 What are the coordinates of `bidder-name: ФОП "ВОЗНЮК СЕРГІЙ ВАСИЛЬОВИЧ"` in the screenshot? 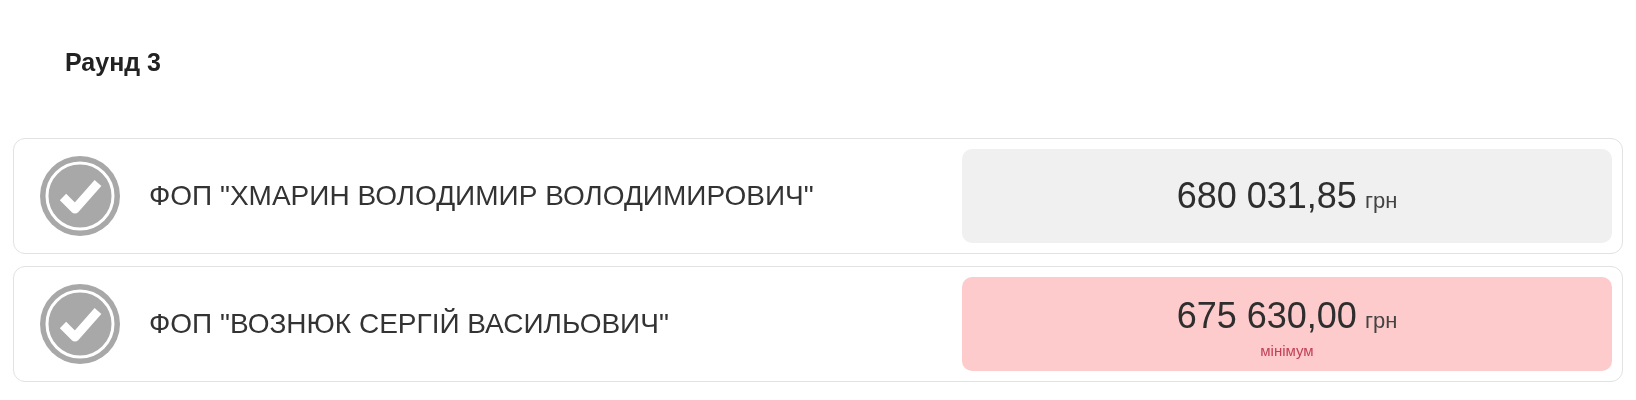 It's located at (409, 323).